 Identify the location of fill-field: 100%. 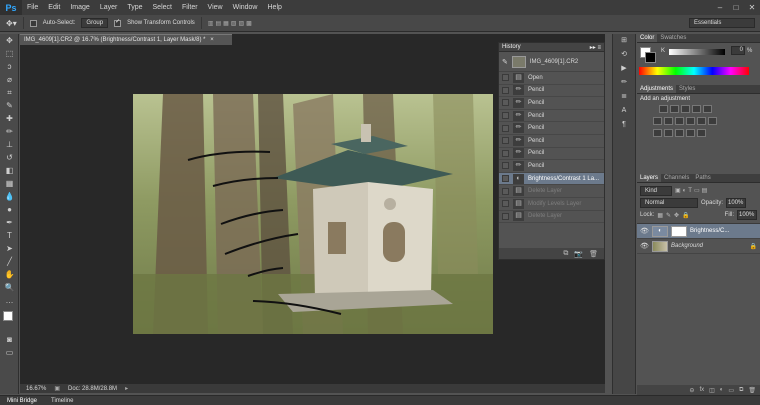
(747, 215).